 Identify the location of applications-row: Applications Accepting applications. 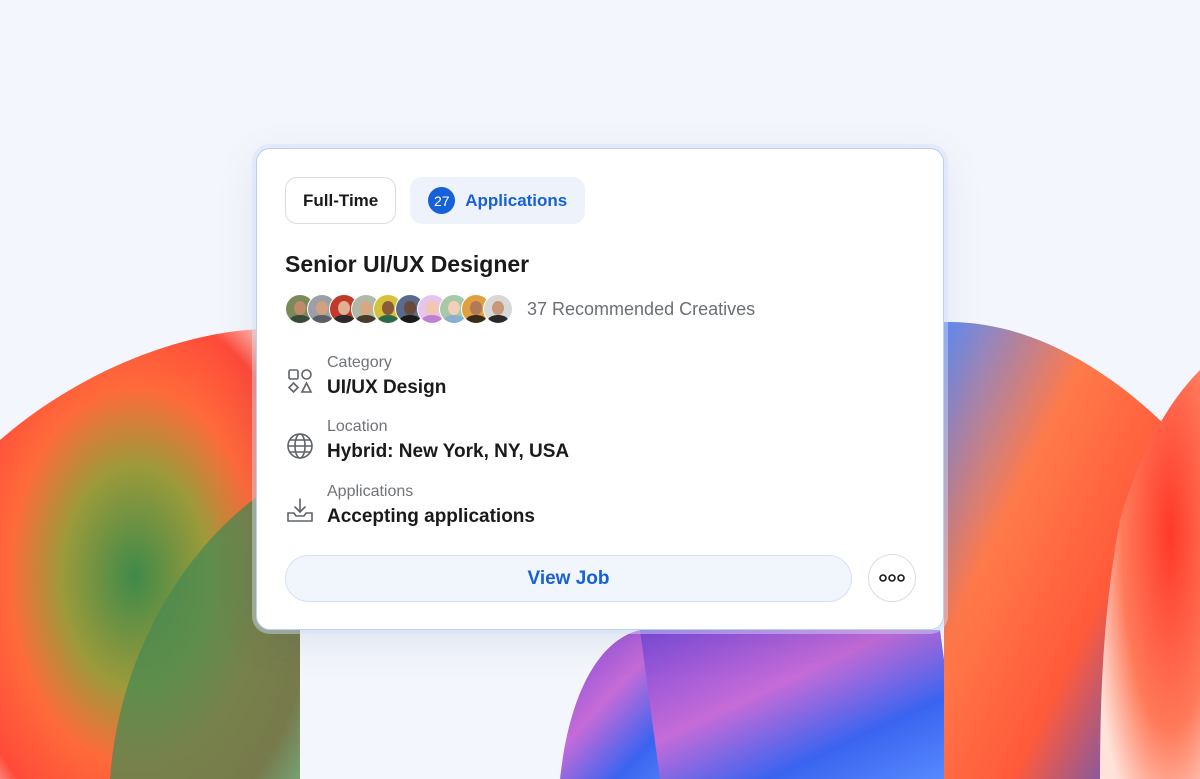
(410, 506).